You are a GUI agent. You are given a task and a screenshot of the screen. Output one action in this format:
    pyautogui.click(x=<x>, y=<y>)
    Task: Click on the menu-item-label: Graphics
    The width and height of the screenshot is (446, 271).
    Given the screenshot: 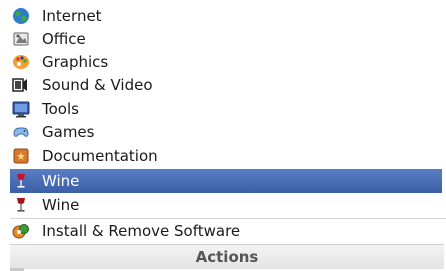 What is the action you would take?
    pyautogui.click(x=75, y=62)
    